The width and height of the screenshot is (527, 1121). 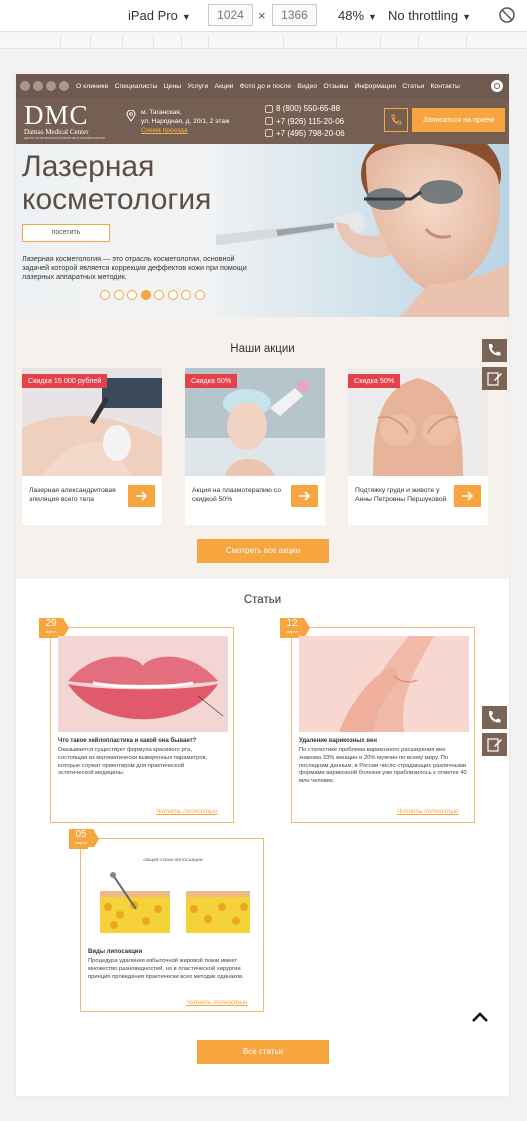 What do you see at coordinates (230, 15) in the screenshot?
I see `width-input: 1024` at bounding box center [230, 15].